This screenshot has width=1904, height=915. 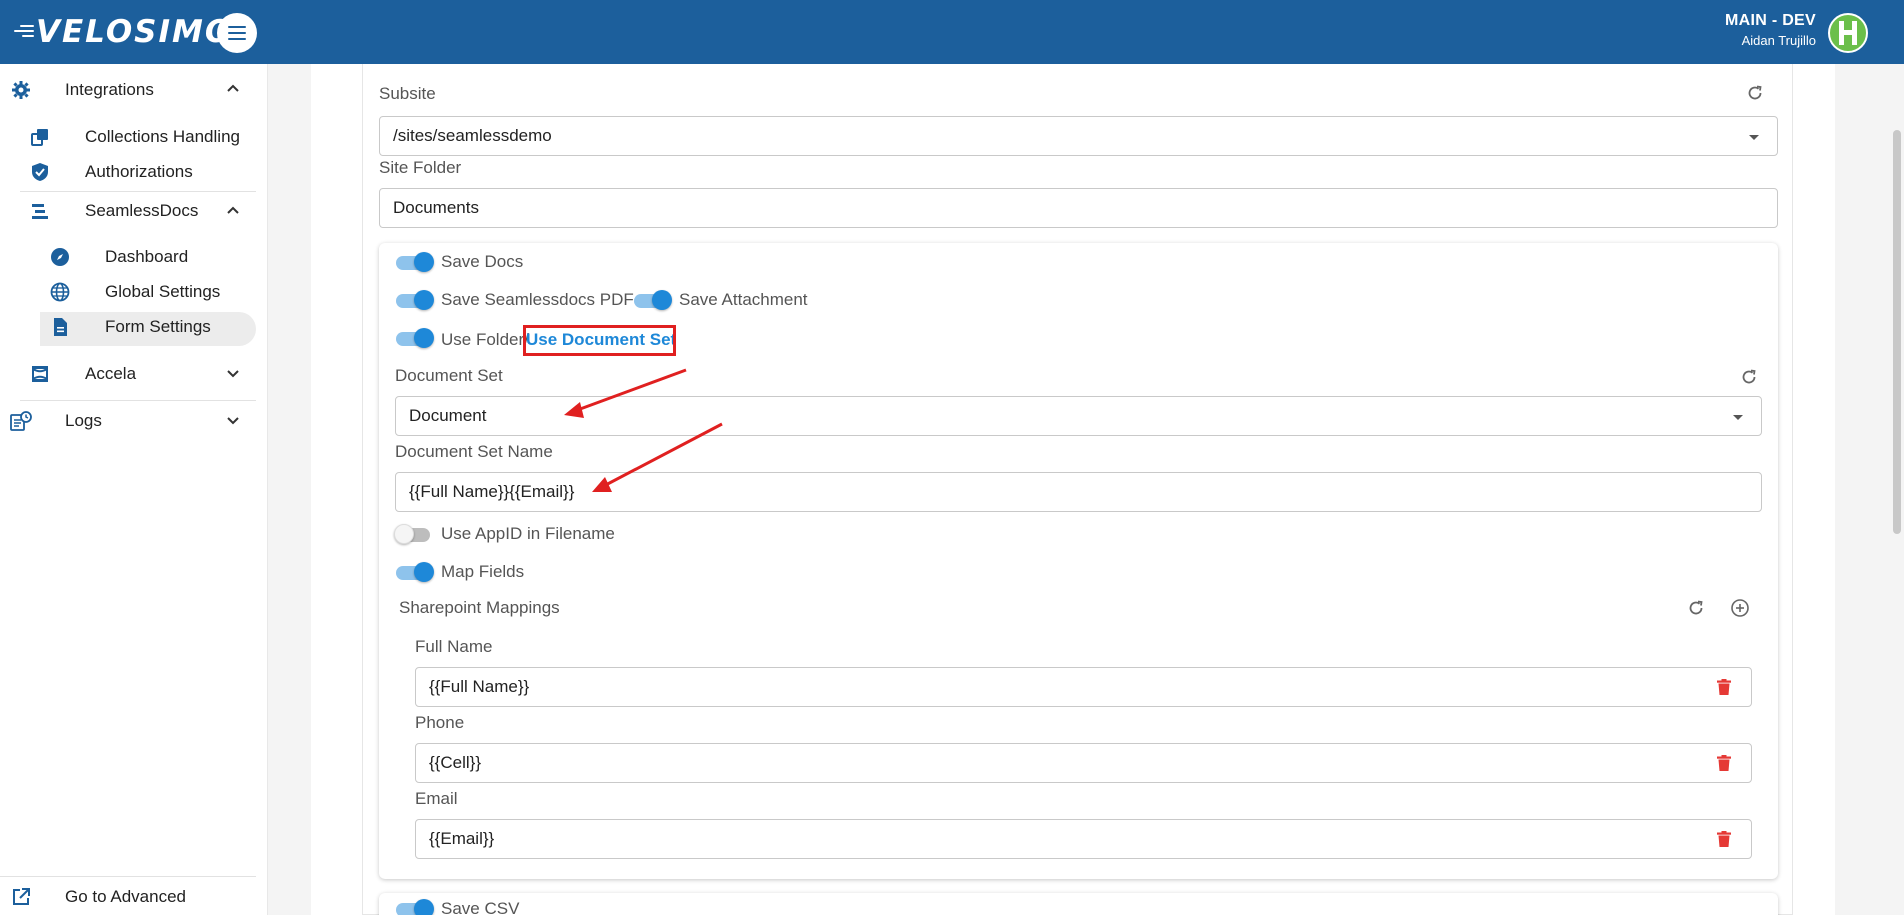 What do you see at coordinates (40, 172) in the screenshot?
I see `shield-check-icon` at bounding box center [40, 172].